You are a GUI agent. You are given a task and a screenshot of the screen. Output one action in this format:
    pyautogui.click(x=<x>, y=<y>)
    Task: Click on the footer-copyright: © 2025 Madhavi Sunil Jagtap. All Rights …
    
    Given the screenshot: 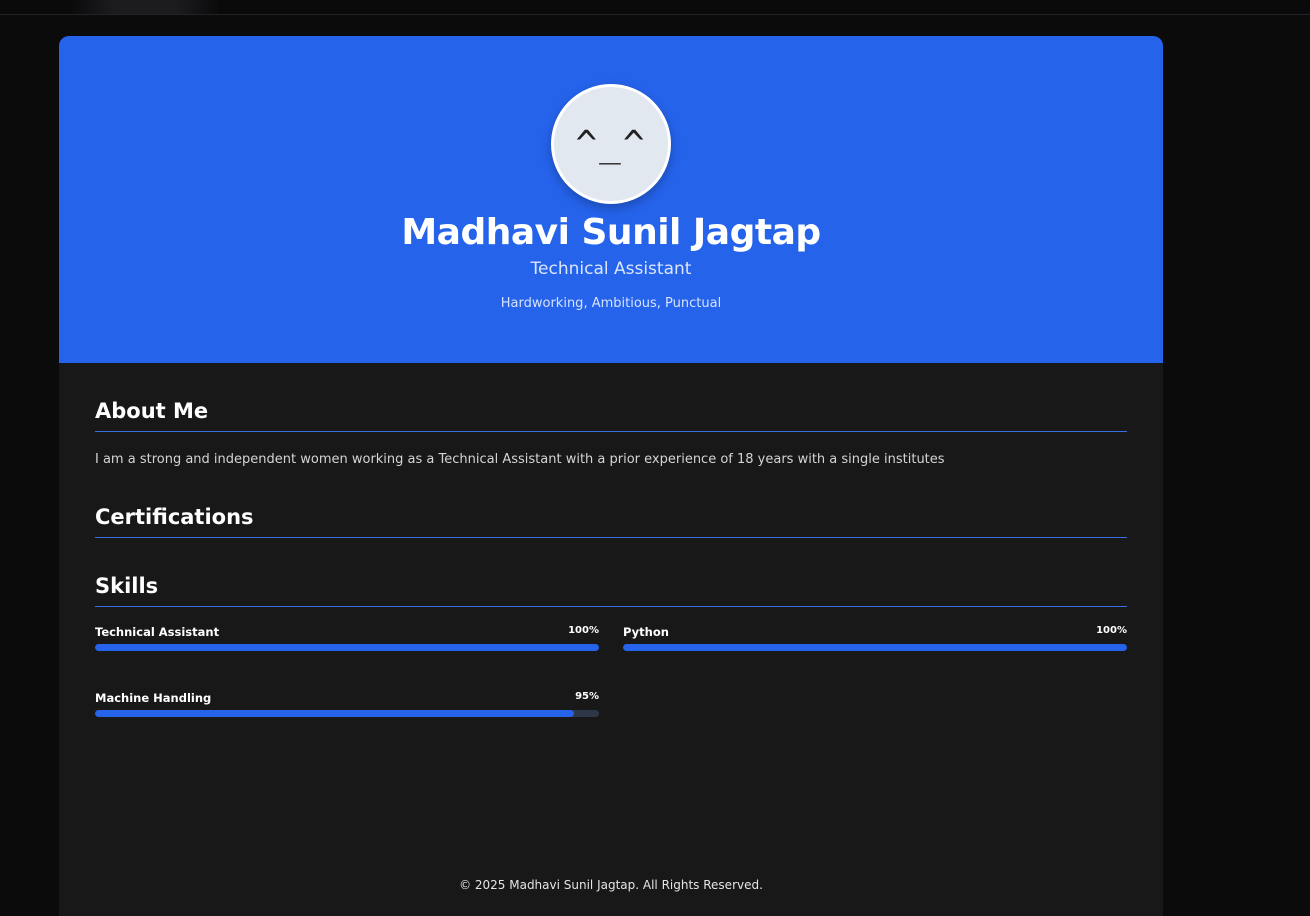 What is the action you would take?
    pyautogui.click(x=611, y=885)
    